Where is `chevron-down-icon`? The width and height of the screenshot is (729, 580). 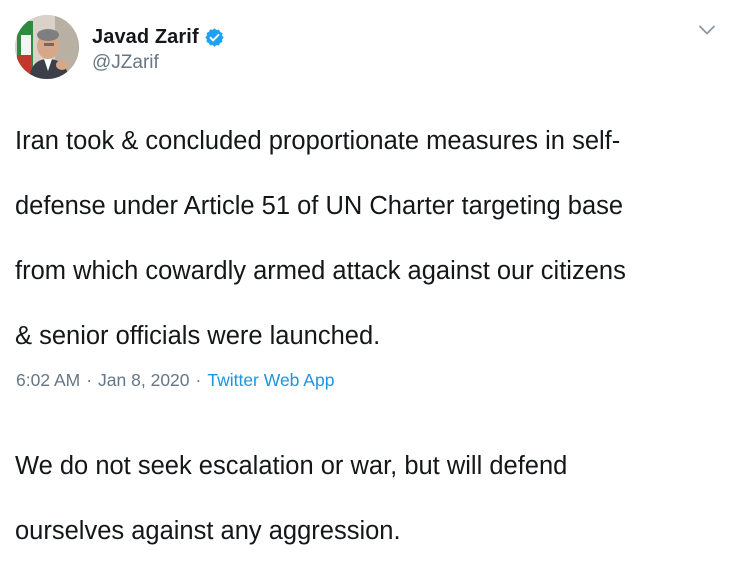
chevron-down-icon is located at coordinates (707, 30).